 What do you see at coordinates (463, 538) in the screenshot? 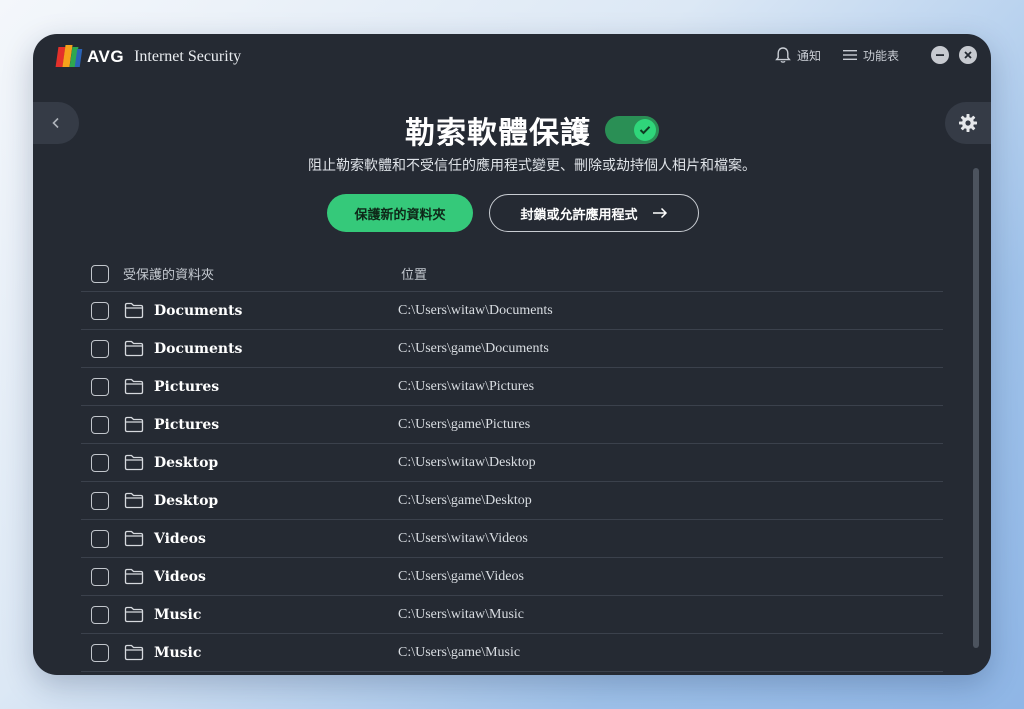
I see `folder-location: C:\Users\witaw\Videos` at bounding box center [463, 538].